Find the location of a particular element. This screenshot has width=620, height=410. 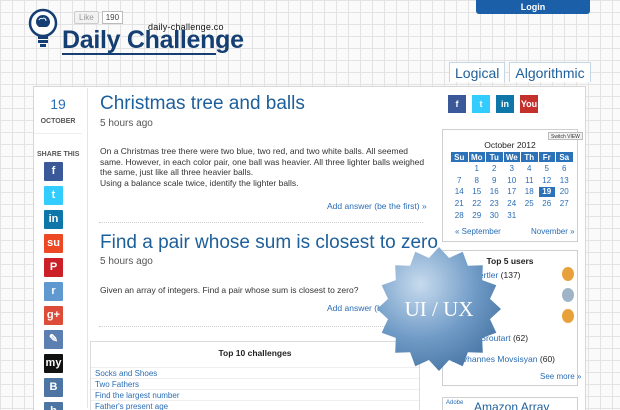

weekday-header: Mo is located at coordinates (476, 157).